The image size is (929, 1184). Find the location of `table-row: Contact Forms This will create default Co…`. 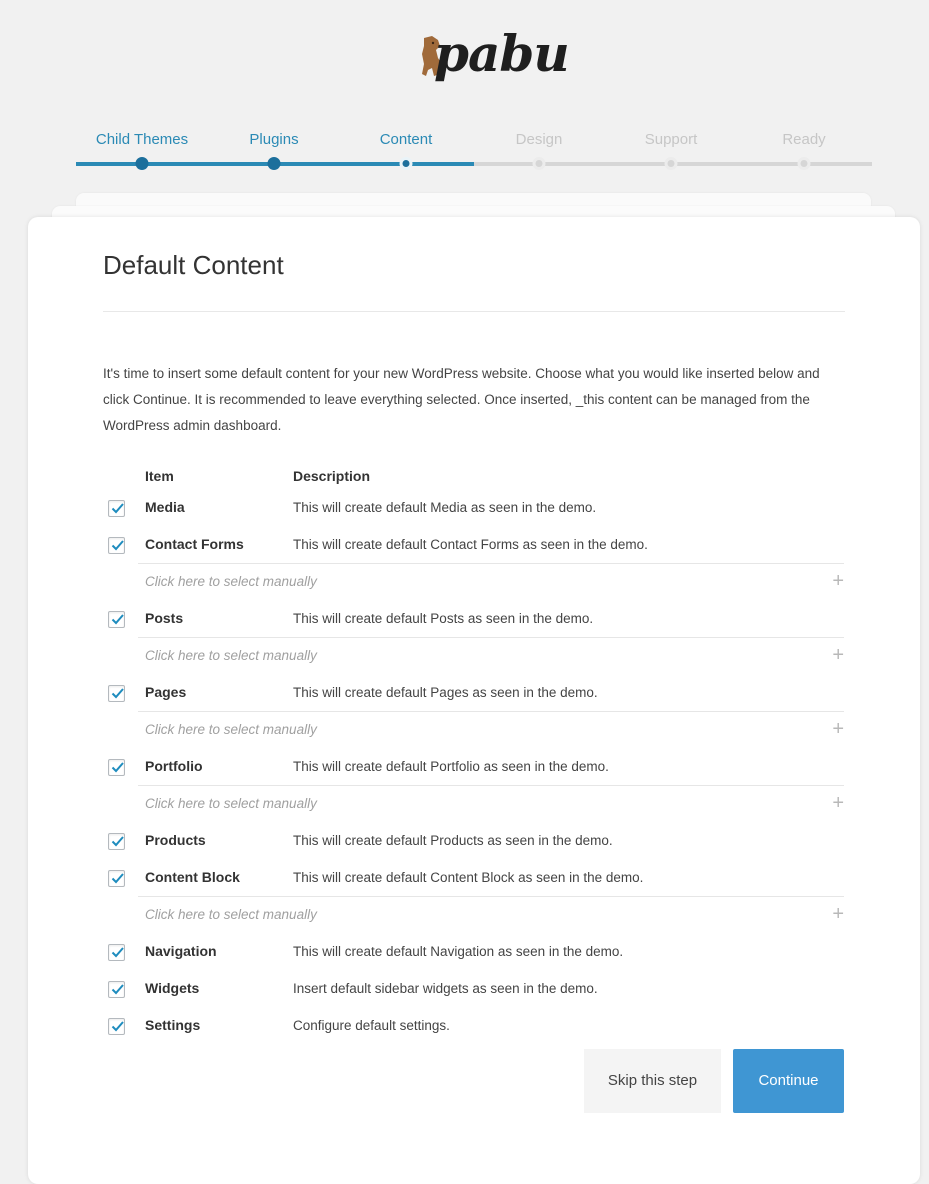

table-row: Contact Forms This will create default Co… is located at coordinates (474, 544).